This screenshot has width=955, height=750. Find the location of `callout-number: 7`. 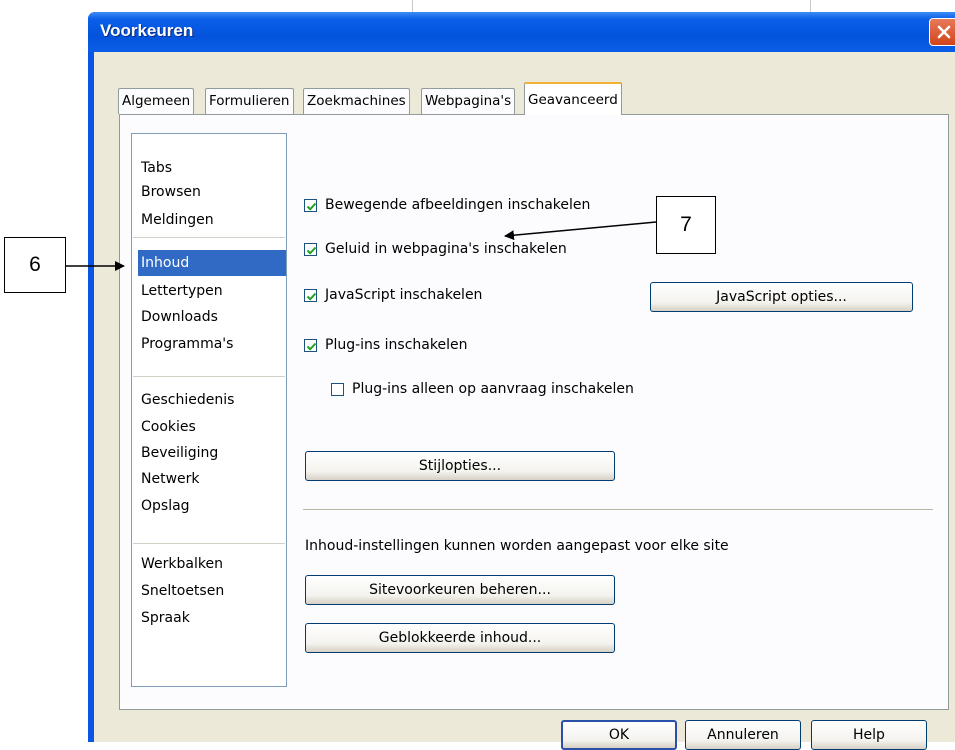

callout-number: 7 is located at coordinates (686, 224).